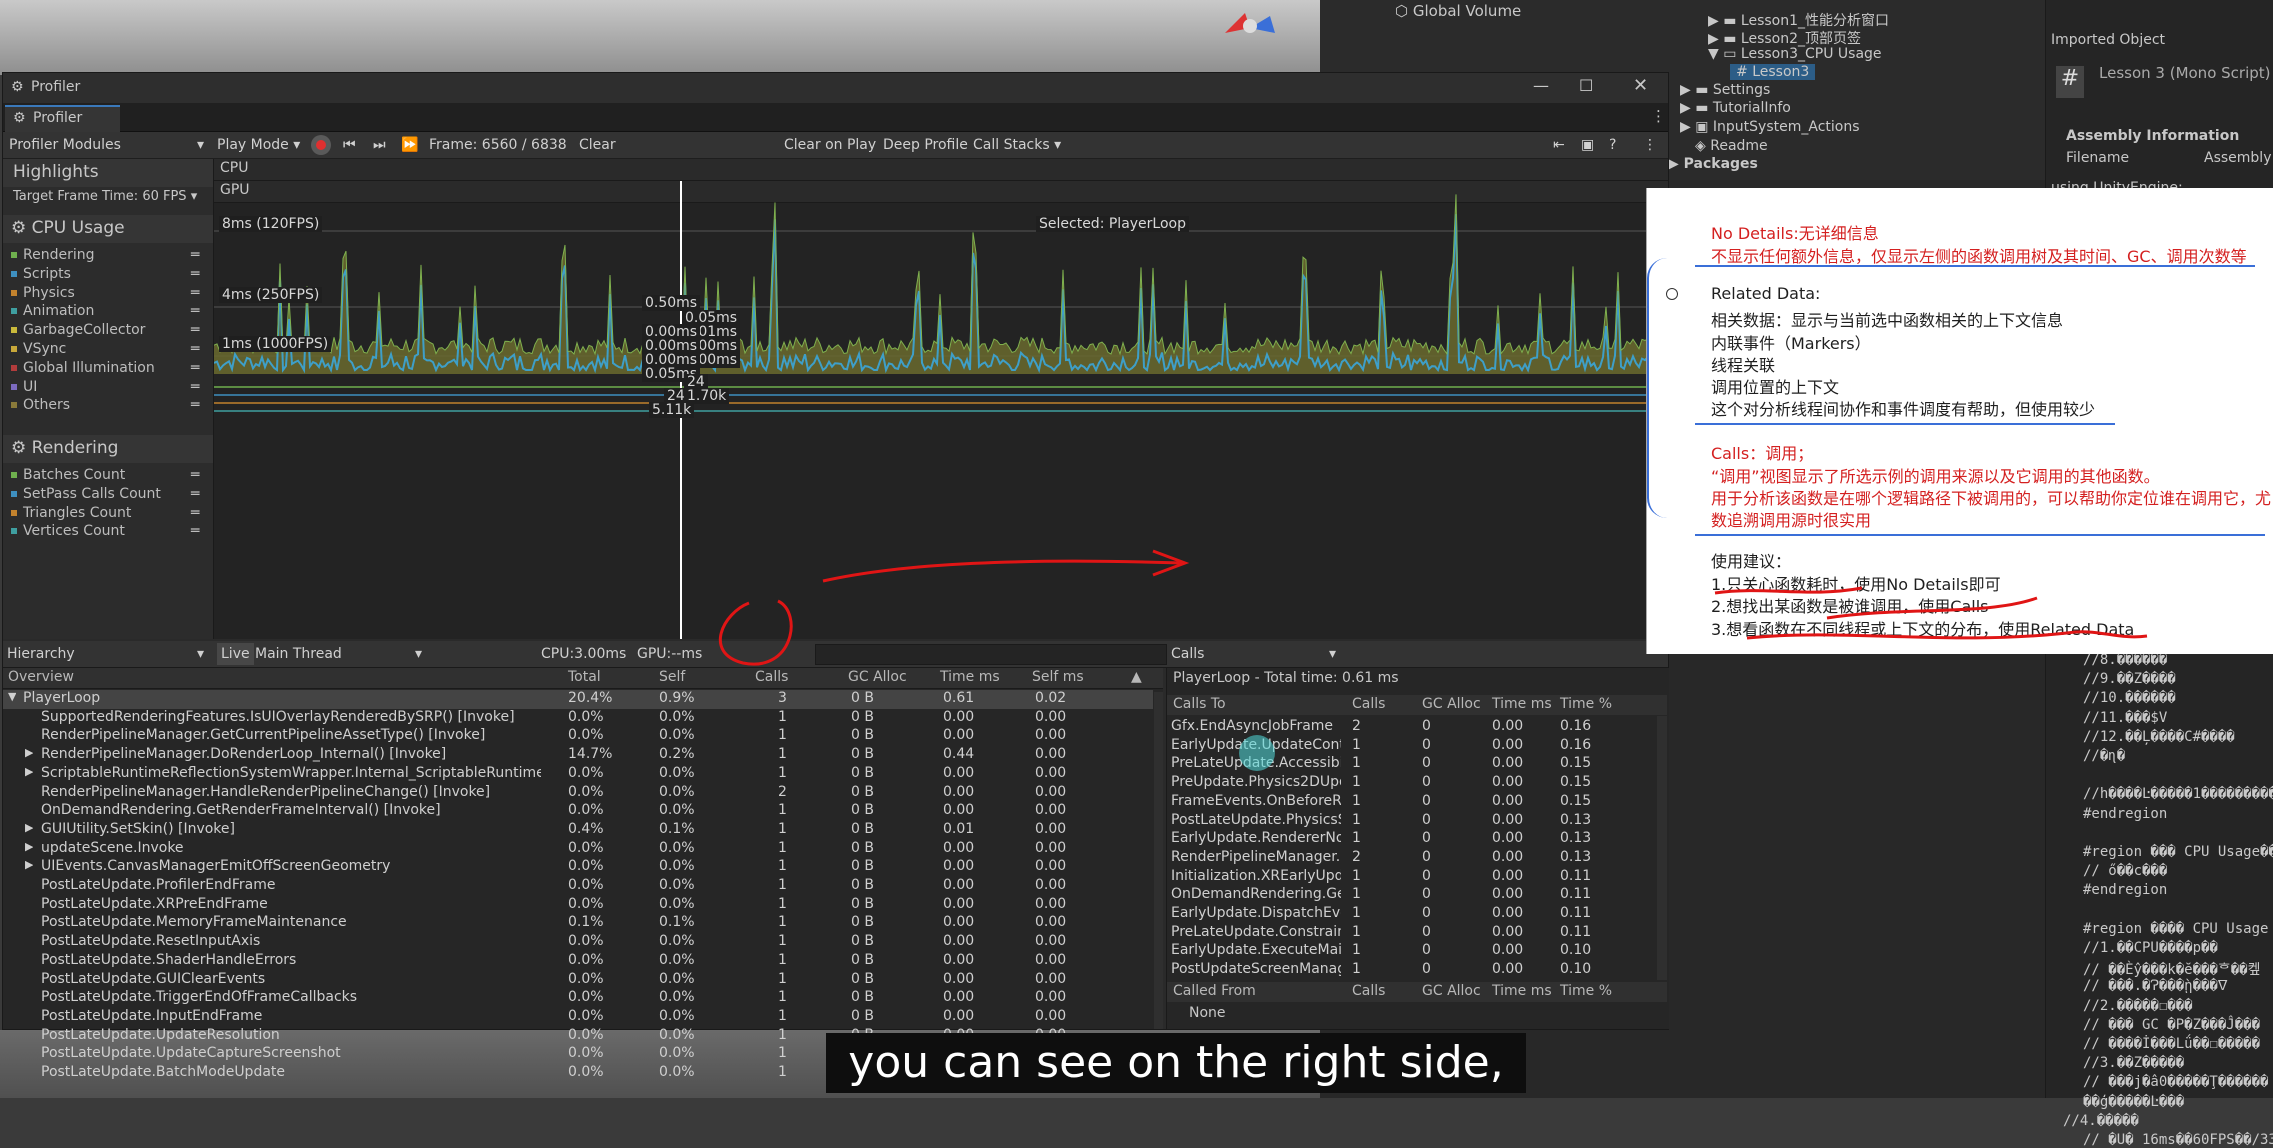  What do you see at coordinates (2153, 136) in the screenshot?
I see `assembly-info-header: Assembly Information` at bounding box center [2153, 136].